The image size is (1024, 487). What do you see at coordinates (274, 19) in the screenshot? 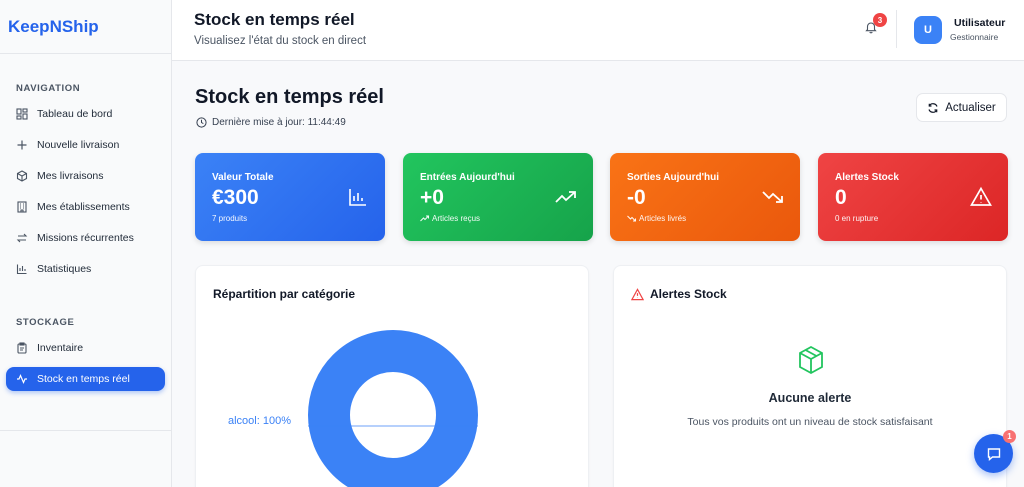
I see `header-title: Stock en temps réel` at bounding box center [274, 19].